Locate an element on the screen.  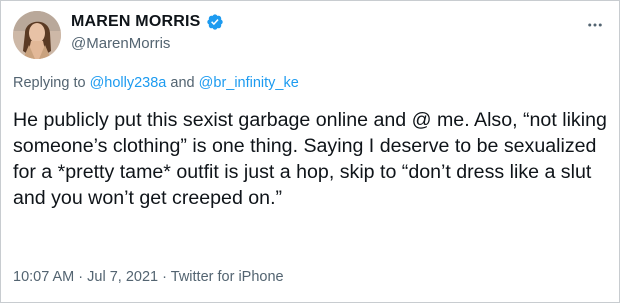
tweet-date: Jul 7, 2021 is located at coordinates (122, 277).